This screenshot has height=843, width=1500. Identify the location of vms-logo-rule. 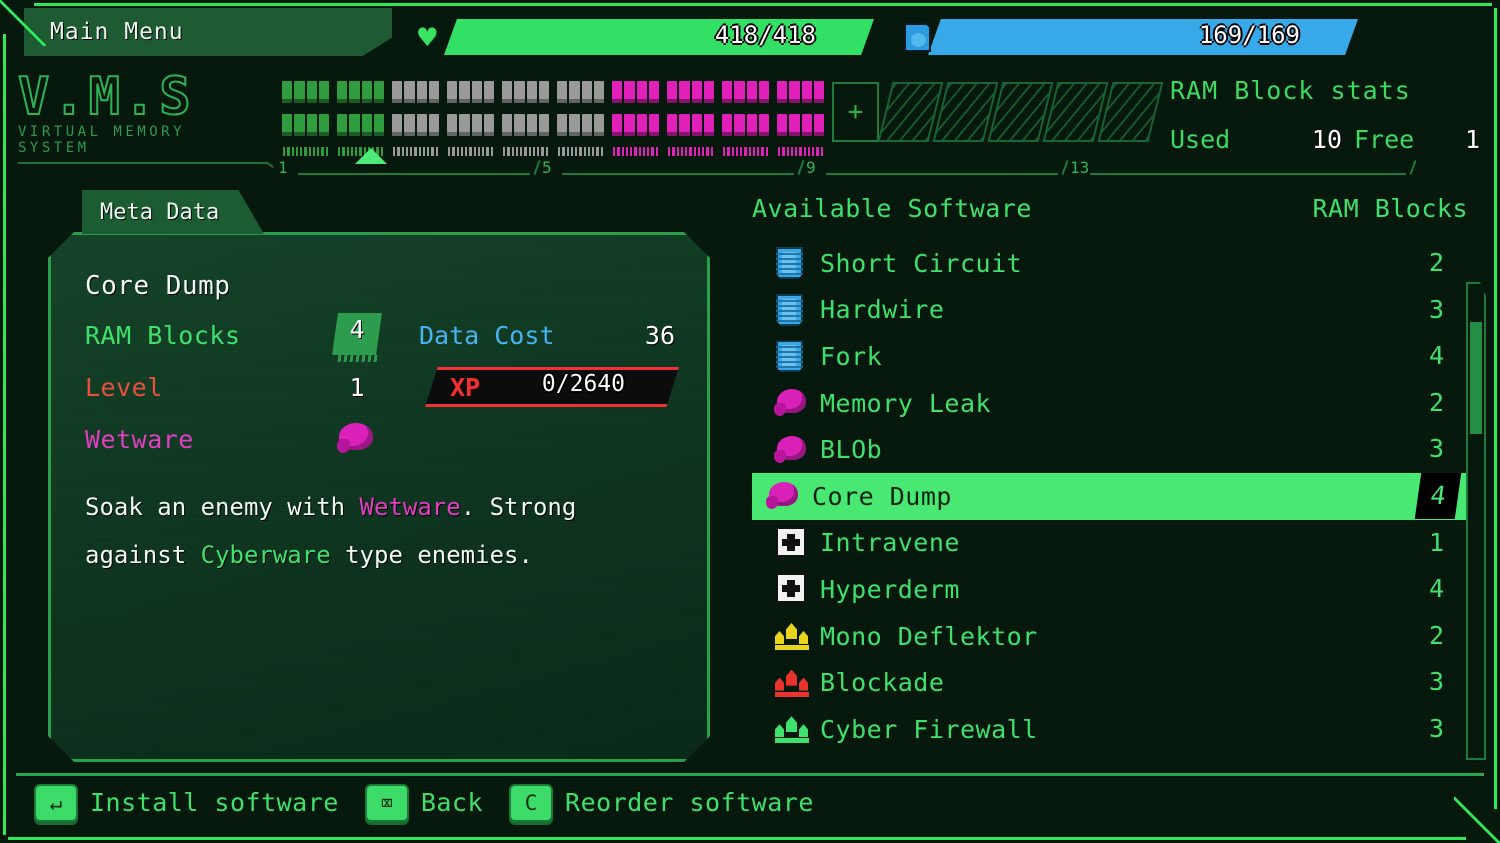
(143, 163).